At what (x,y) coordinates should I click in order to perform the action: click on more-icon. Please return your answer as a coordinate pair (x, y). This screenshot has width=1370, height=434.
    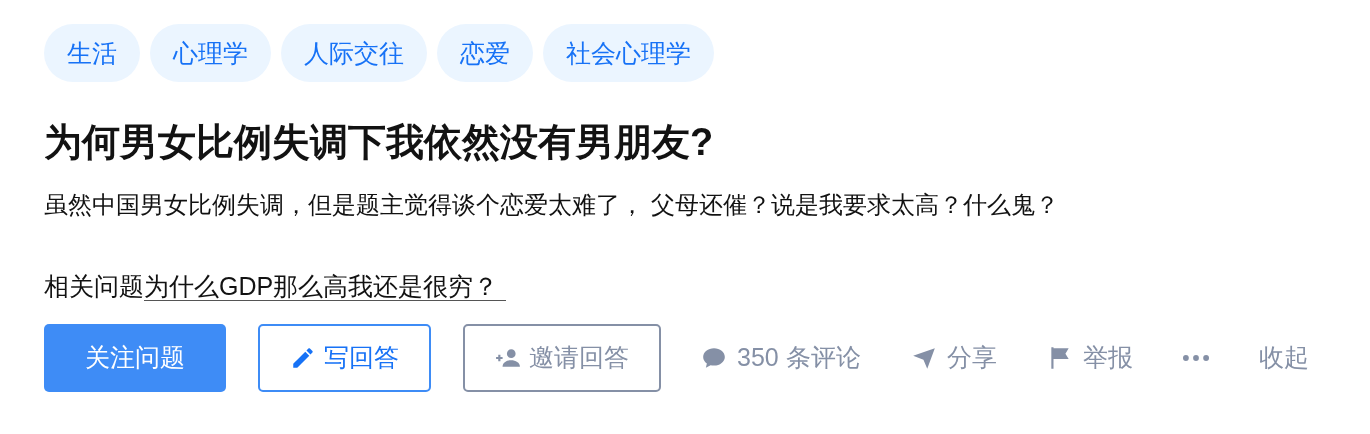
    Looking at the image, I should click on (1195, 358).